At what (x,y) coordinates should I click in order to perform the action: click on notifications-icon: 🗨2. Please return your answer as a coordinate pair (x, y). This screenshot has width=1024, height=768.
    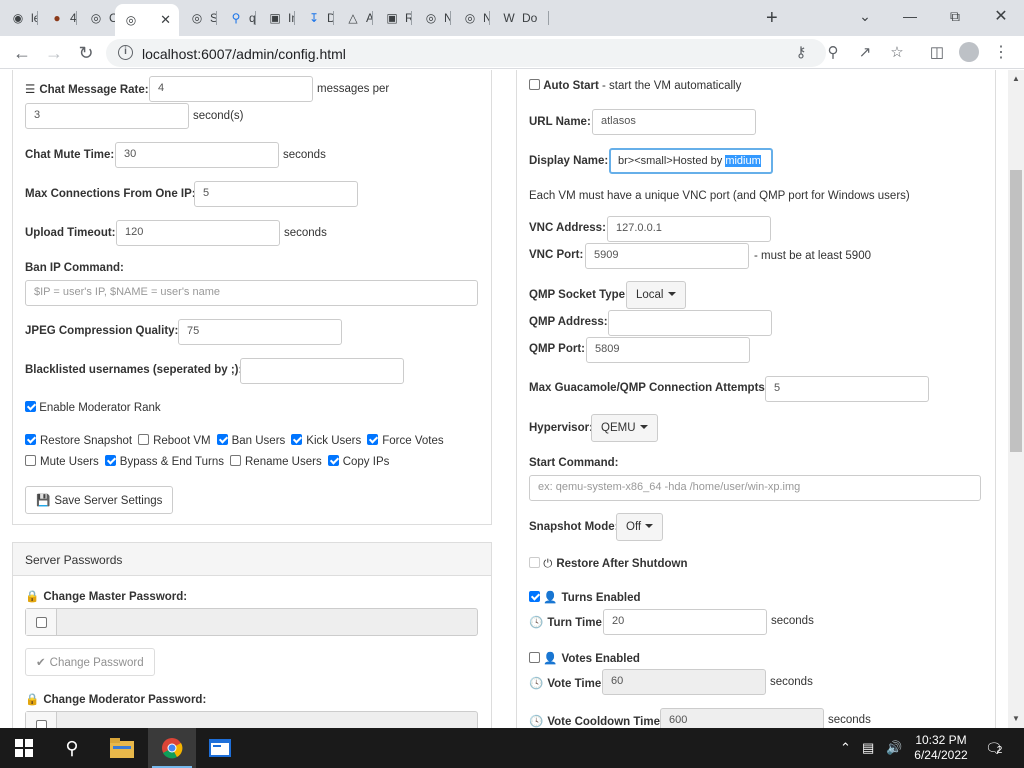
    Looking at the image, I should click on (994, 748).